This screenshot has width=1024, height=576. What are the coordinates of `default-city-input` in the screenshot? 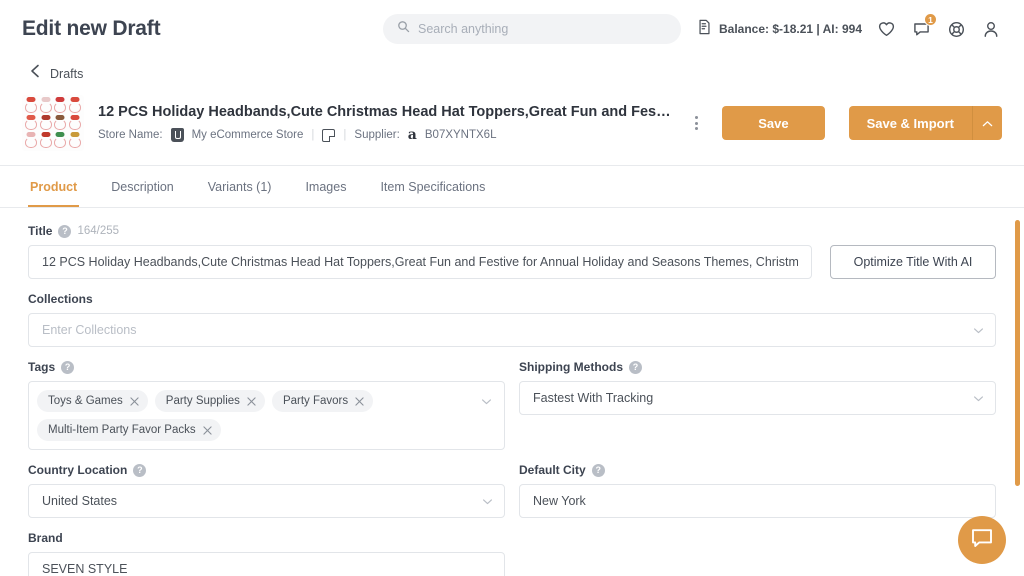 It's located at (757, 501).